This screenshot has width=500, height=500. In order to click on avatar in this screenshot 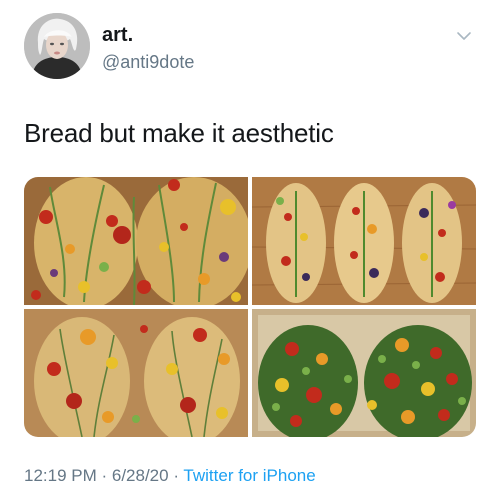, I will do `click(57, 46)`.